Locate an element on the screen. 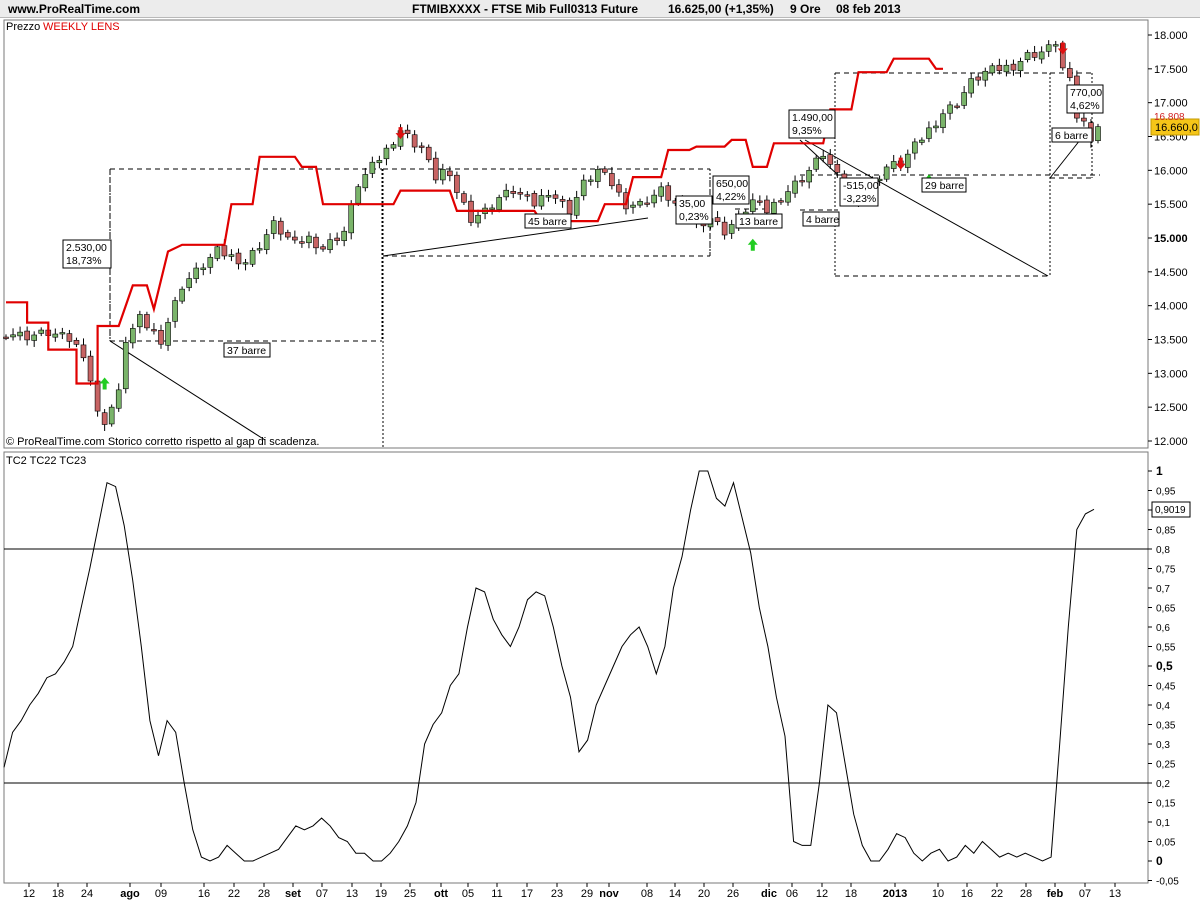 The width and height of the screenshot is (1200, 900). price-tick-label: 15.500 is located at coordinates (1171, 205).